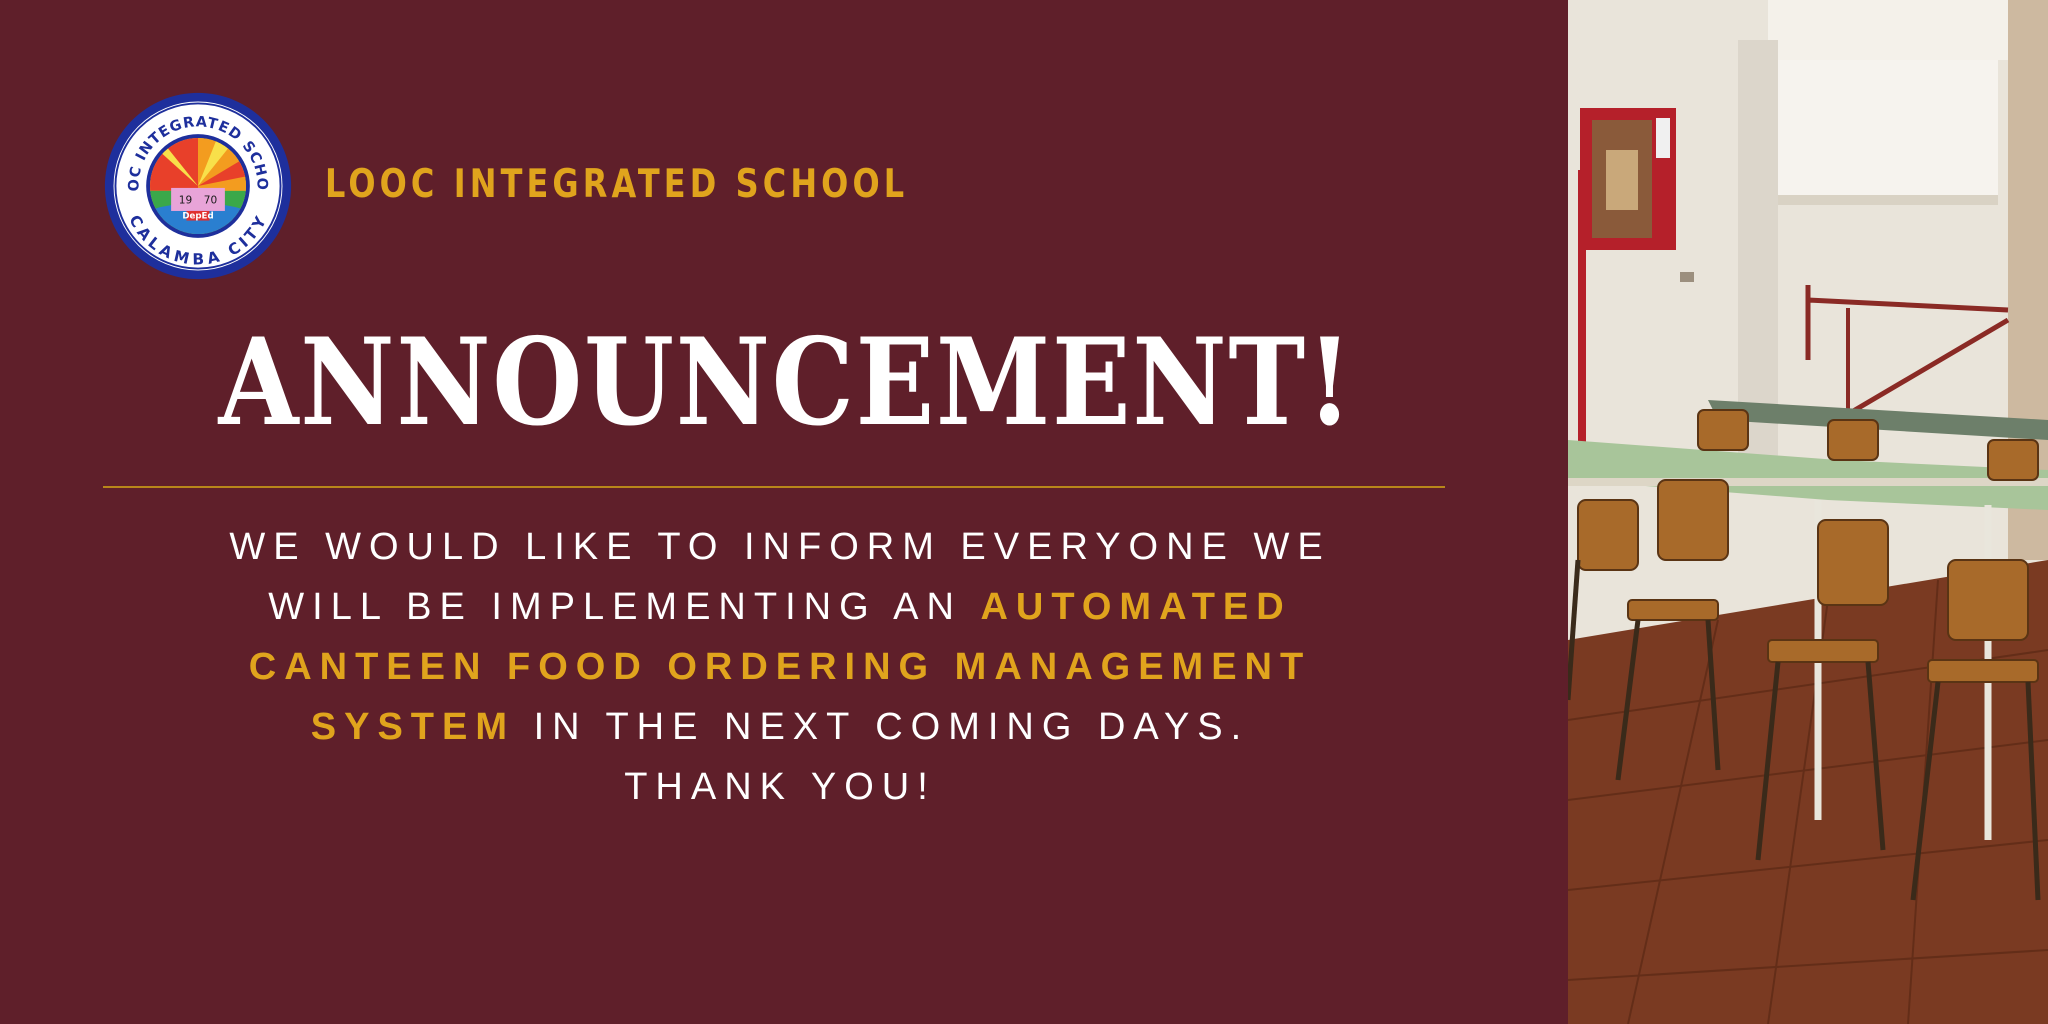 This screenshot has height=1024, width=2048. What do you see at coordinates (882, 727) in the screenshot?
I see `message-text: IN THE NEXT COMING DAYS.` at bounding box center [882, 727].